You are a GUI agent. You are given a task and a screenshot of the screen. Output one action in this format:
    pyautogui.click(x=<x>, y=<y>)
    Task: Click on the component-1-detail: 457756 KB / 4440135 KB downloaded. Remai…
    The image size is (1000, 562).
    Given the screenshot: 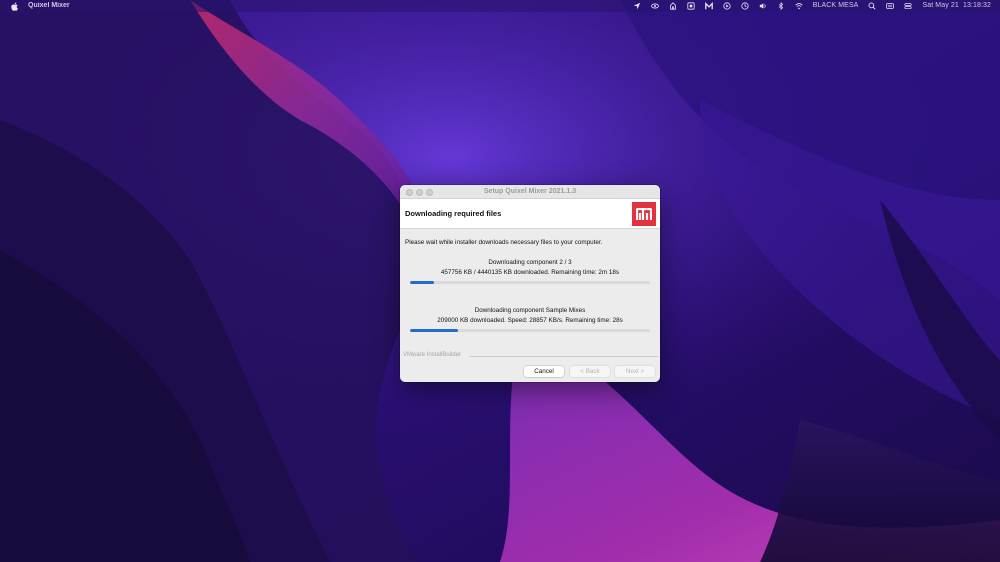 What is the action you would take?
    pyautogui.click(x=530, y=272)
    